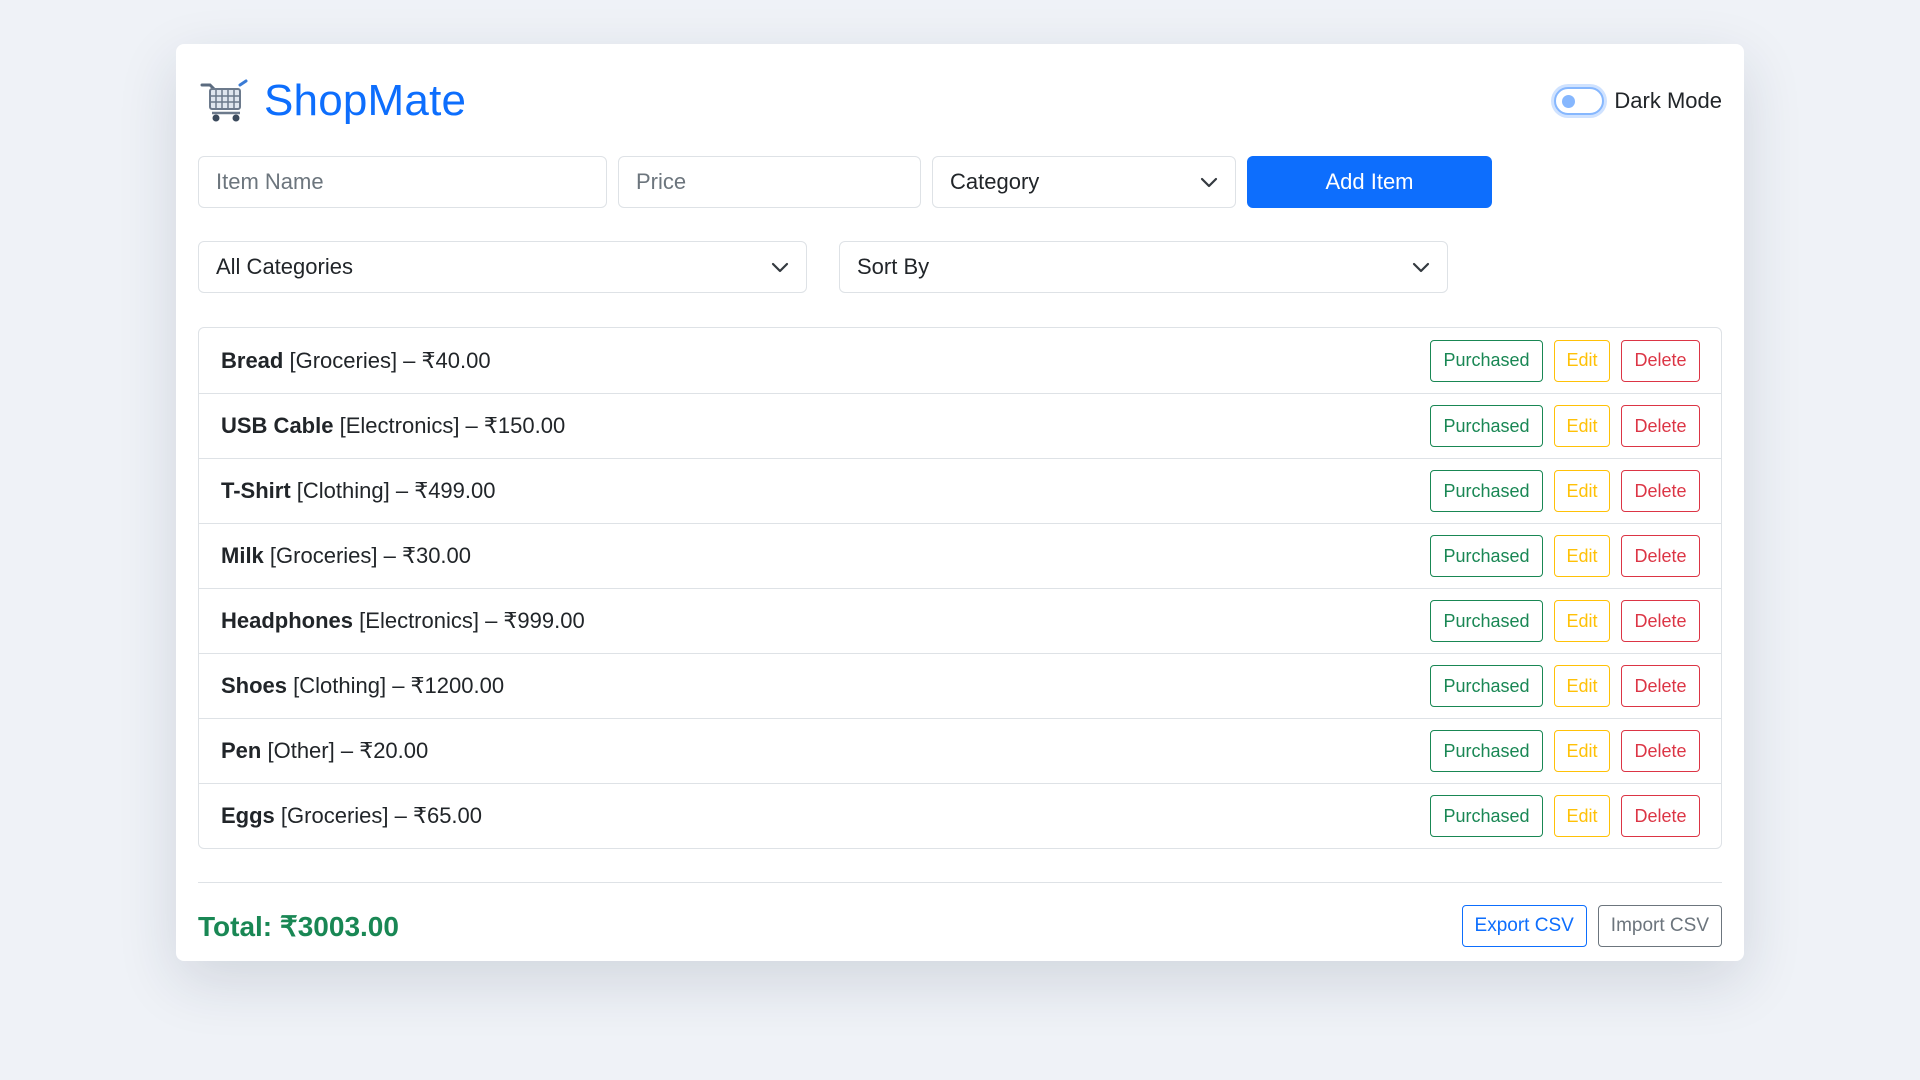 The height and width of the screenshot is (1080, 1920). I want to click on footer: Total: ₹3003.00 Export CSV Import CSV, so click(960, 926).